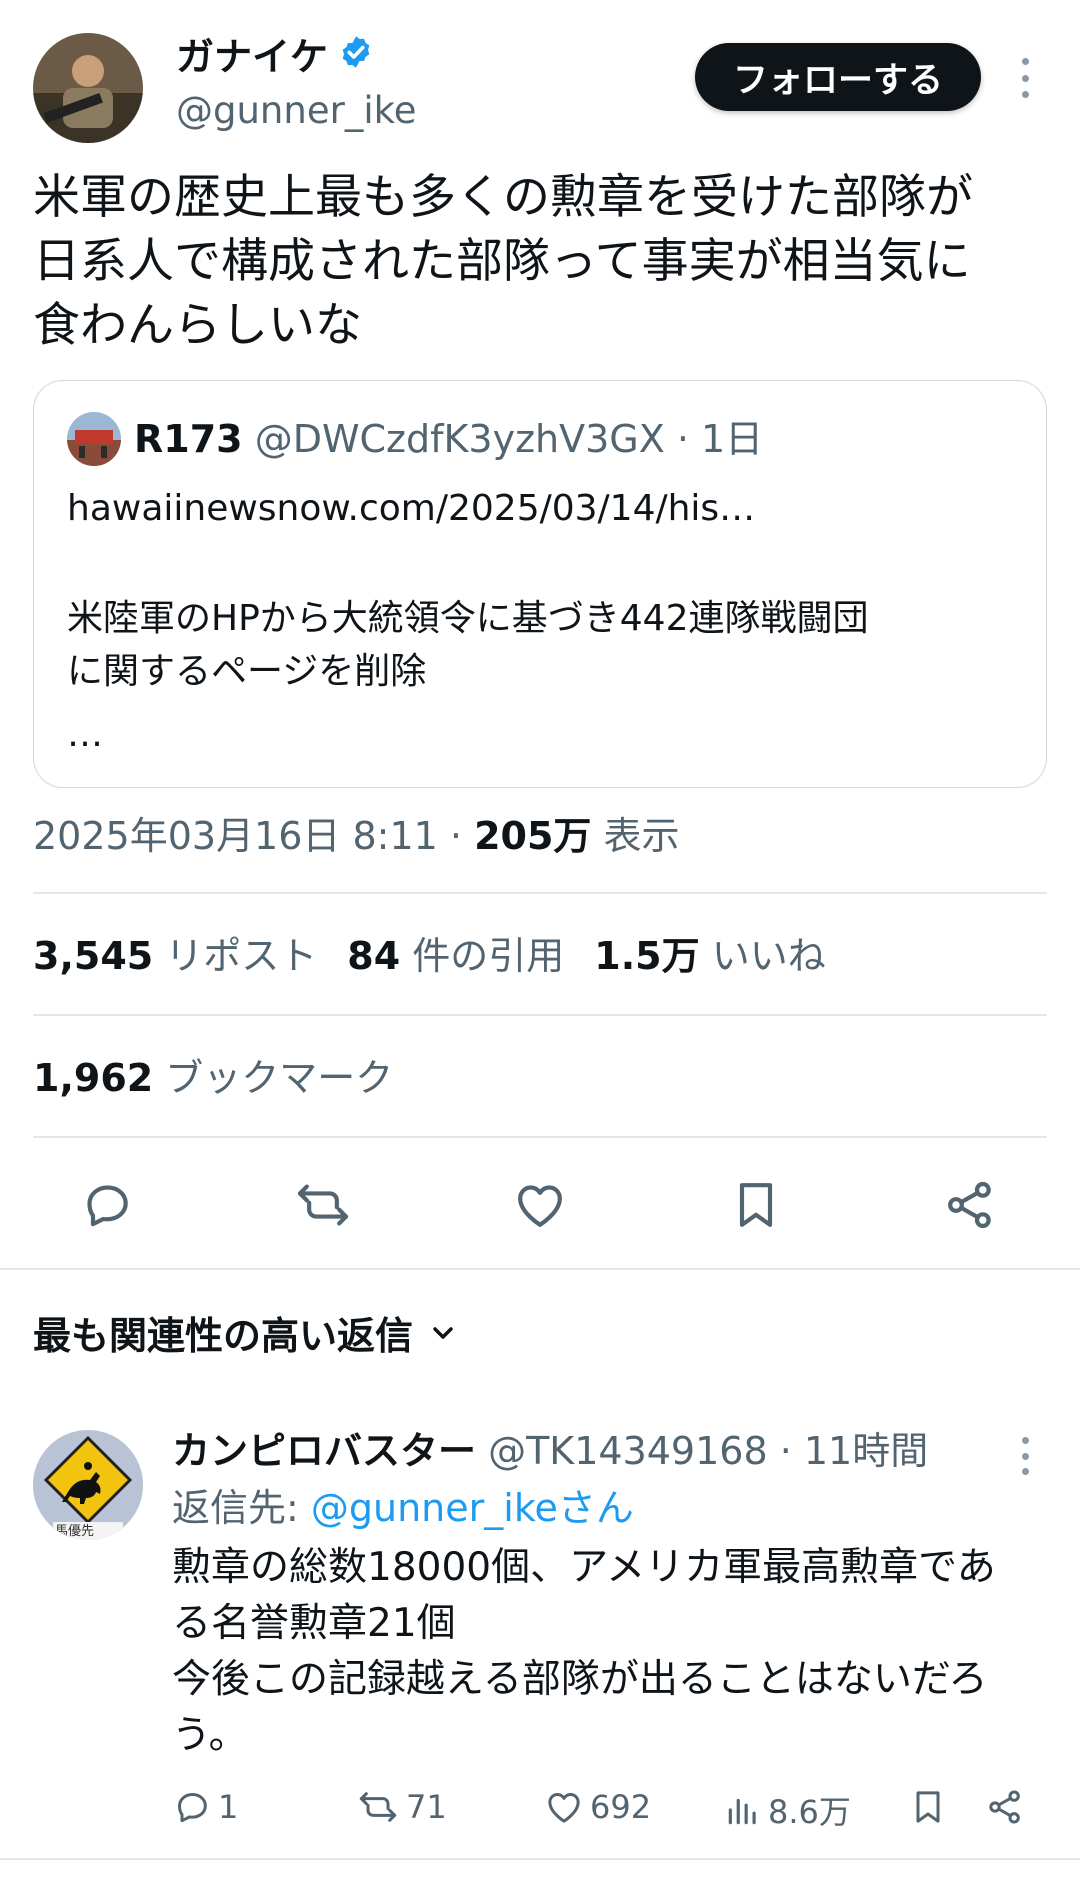 The width and height of the screenshot is (1080, 1890). Describe the element at coordinates (94, 439) in the screenshot. I see `quoted-author-avatar` at that location.